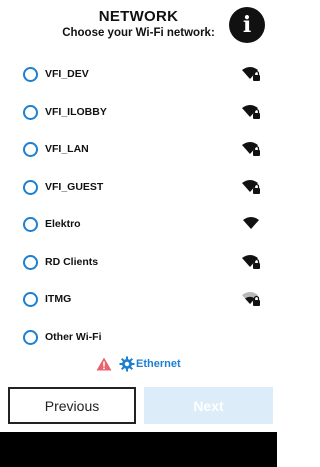 The width and height of the screenshot is (320, 467). What do you see at coordinates (208, 405) in the screenshot?
I see `next-button: Next` at bounding box center [208, 405].